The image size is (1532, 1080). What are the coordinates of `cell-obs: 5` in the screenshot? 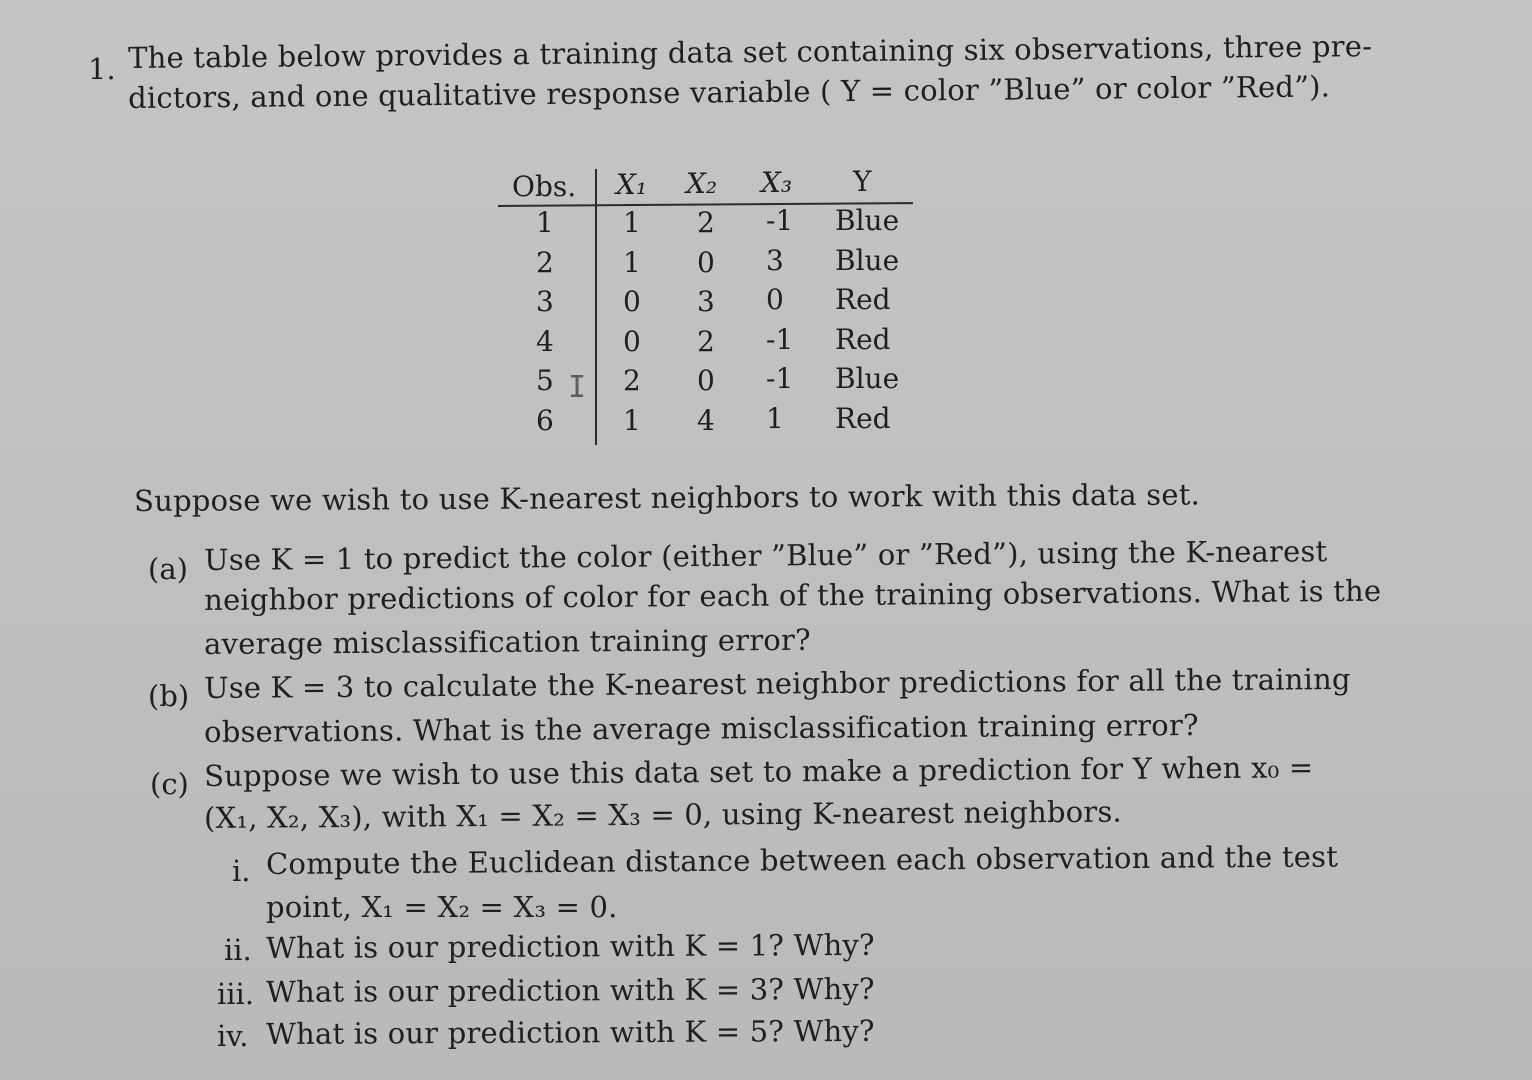 It's located at (545, 380).